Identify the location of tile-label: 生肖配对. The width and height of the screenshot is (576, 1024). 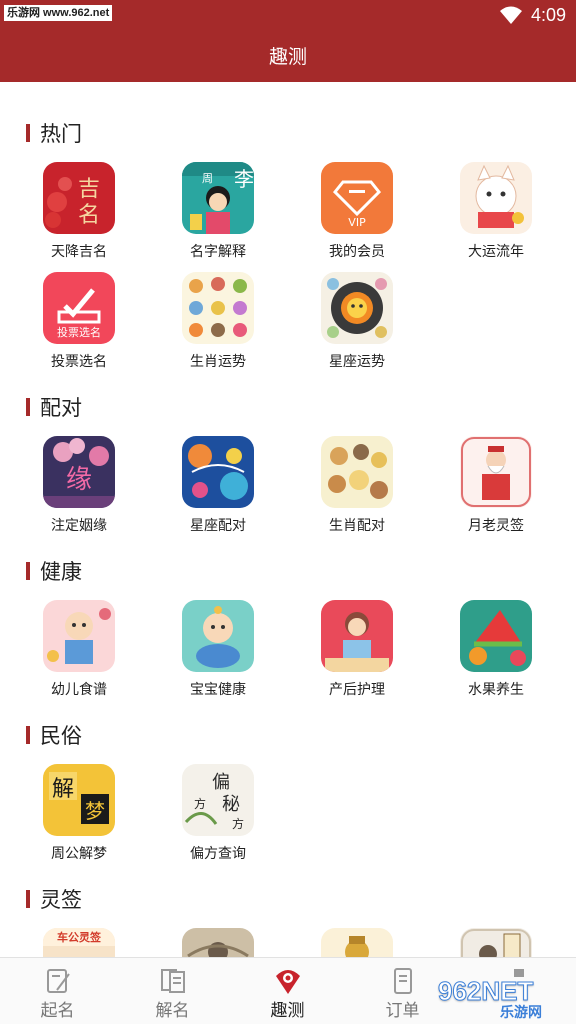
(357, 525).